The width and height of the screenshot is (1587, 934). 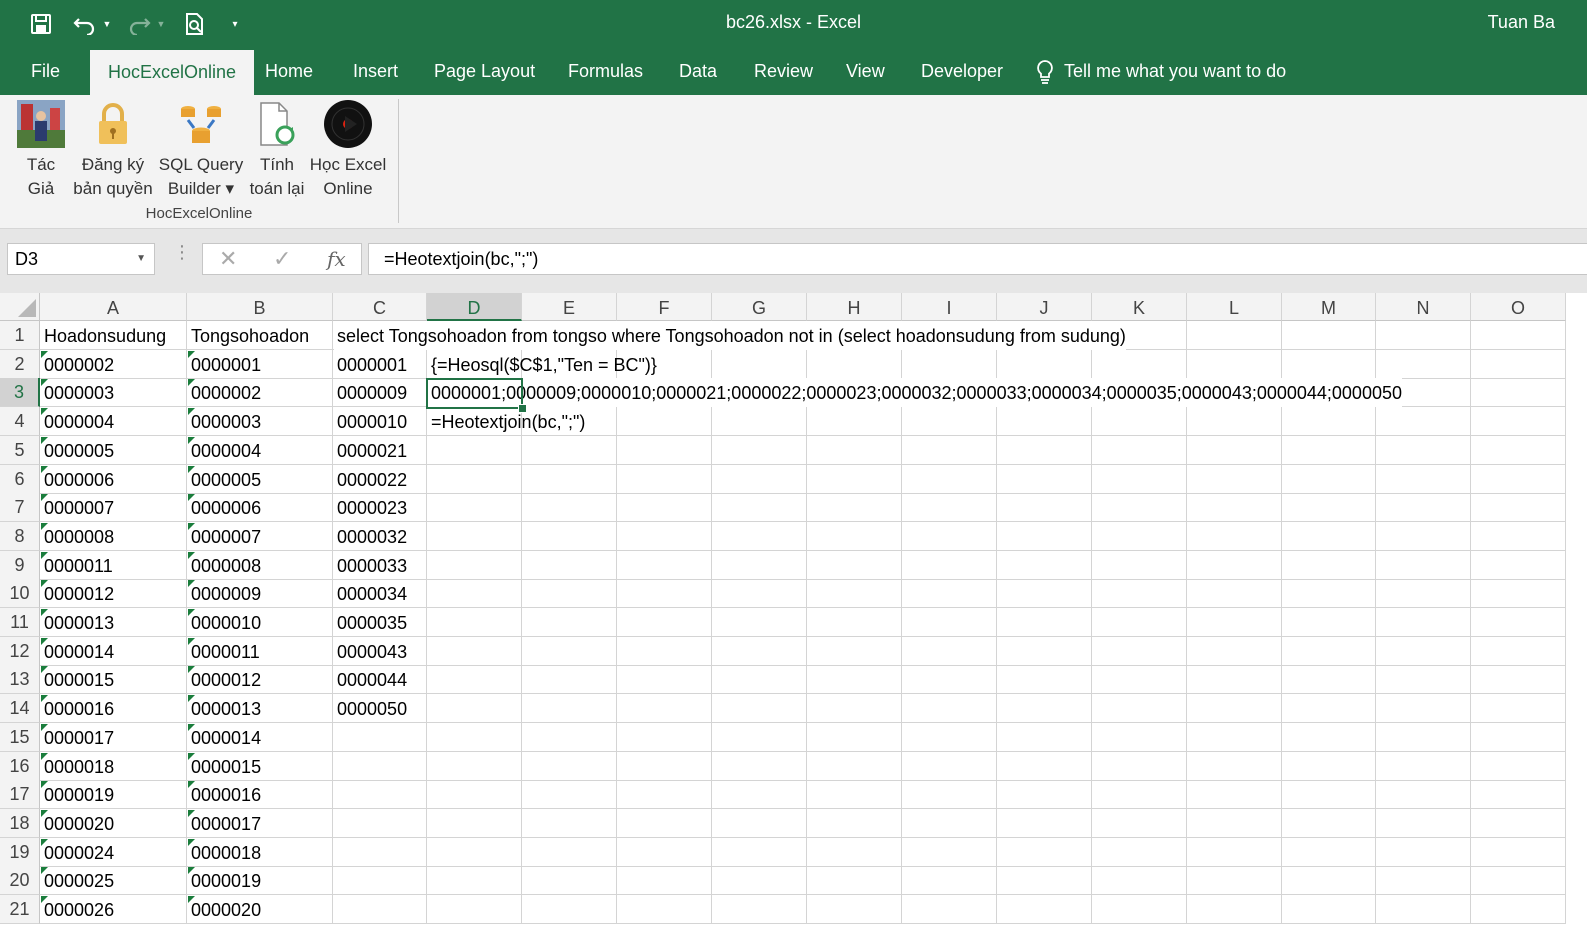 I want to click on cell-e12, so click(x=569, y=651).